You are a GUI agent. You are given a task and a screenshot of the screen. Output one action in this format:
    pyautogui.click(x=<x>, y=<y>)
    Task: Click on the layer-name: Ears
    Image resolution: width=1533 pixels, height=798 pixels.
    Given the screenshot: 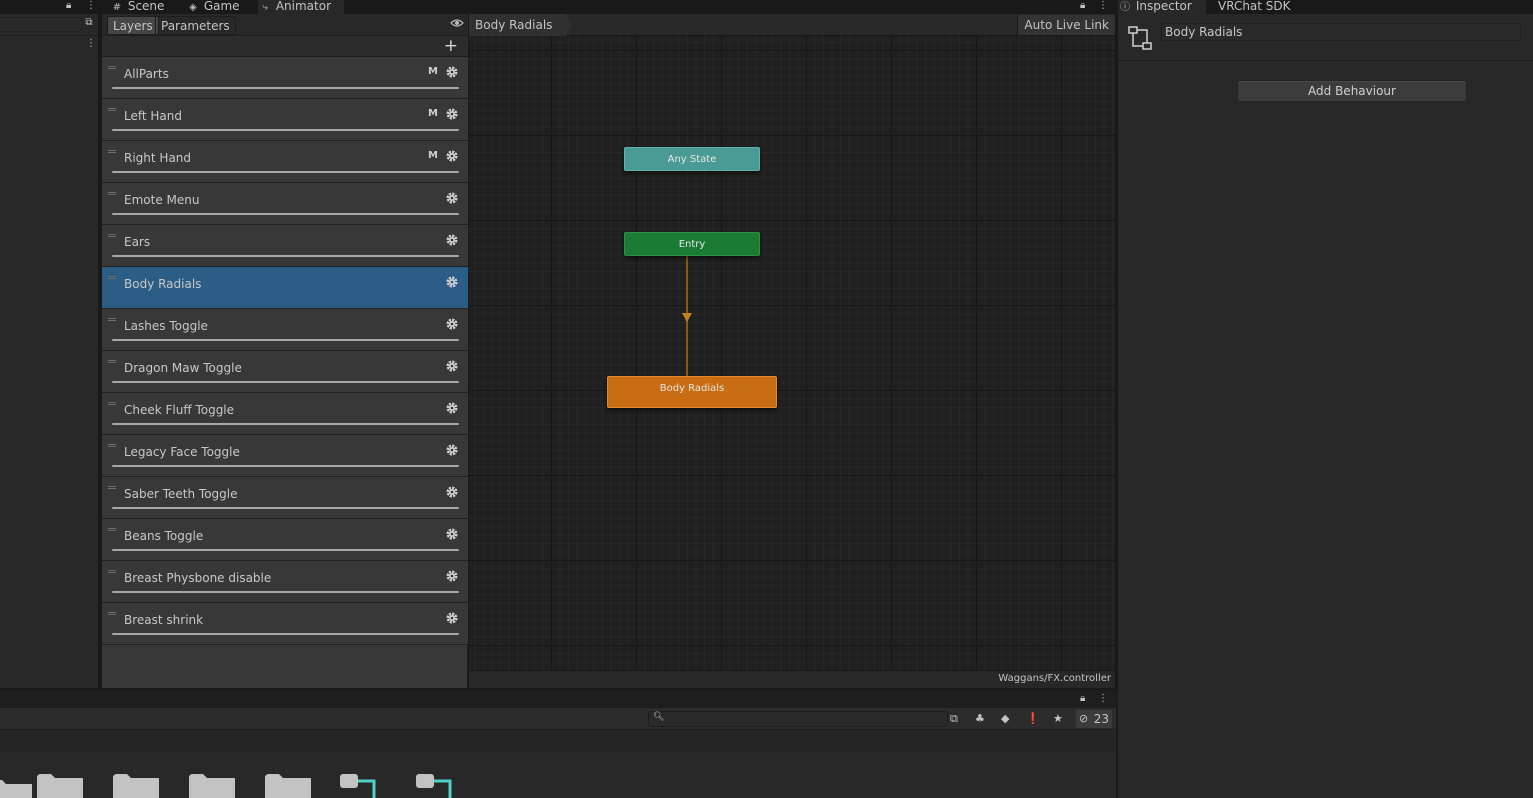 What is the action you would take?
    pyautogui.click(x=137, y=242)
    